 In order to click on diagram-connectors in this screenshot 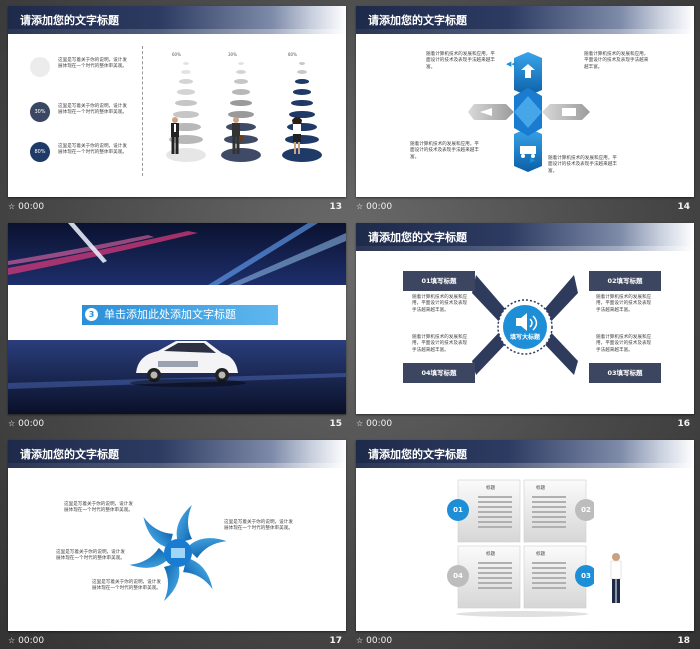, I will do `click(525, 325)`.